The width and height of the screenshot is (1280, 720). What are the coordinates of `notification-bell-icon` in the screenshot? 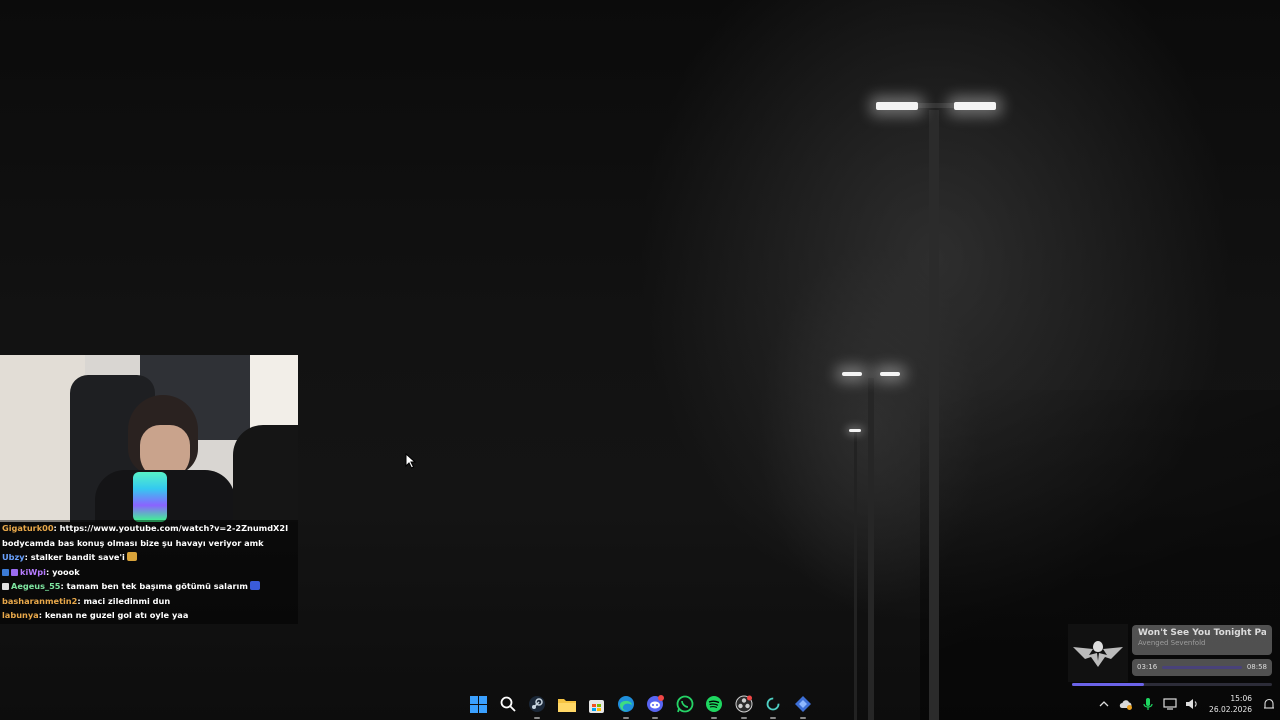 It's located at (1269, 703).